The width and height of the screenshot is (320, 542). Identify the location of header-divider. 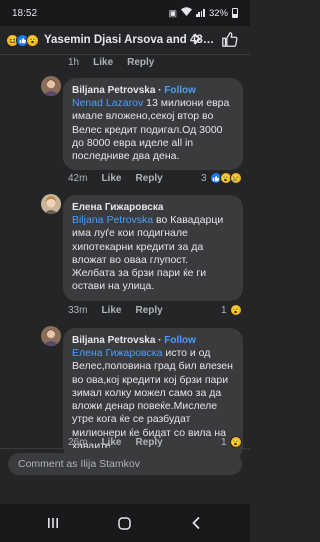
(125, 54).